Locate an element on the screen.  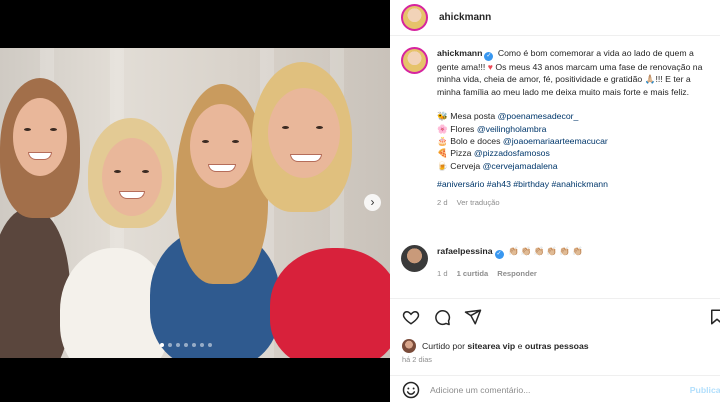
commenter-avatar is located at coordinates (414, 258).